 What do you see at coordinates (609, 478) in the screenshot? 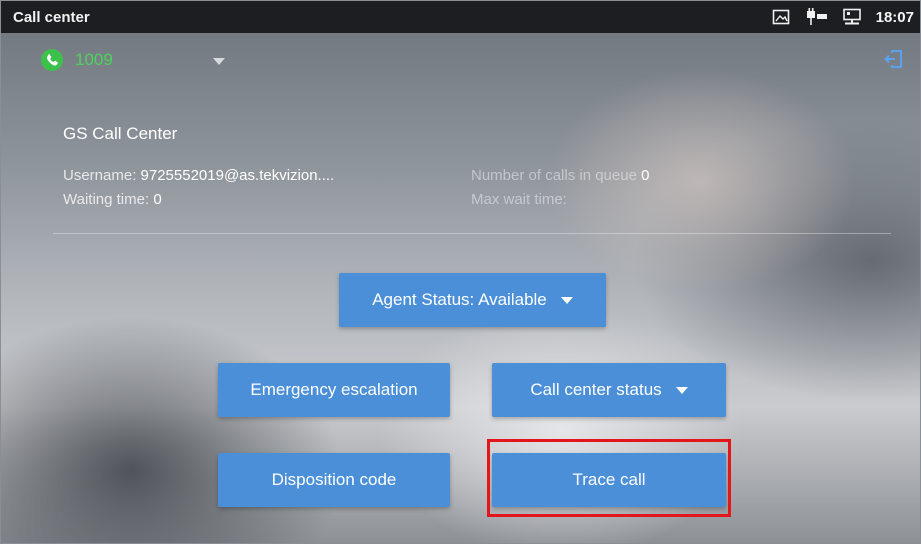
I see `highlight-box` at bounding box center [609, 478].